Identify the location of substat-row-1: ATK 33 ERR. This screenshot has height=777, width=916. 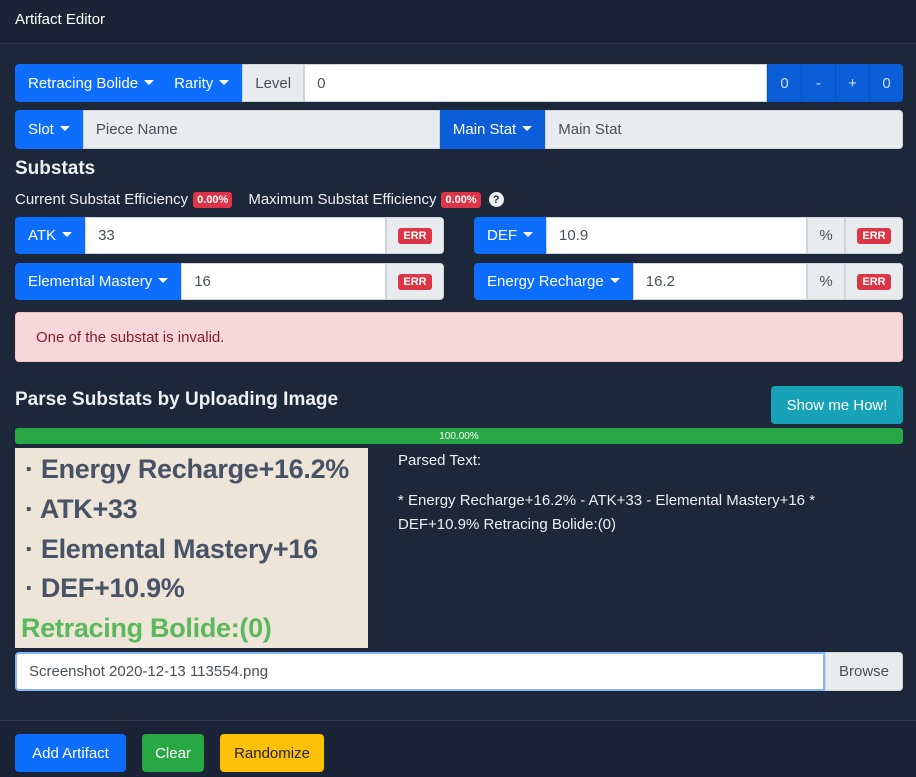
(229, 235).